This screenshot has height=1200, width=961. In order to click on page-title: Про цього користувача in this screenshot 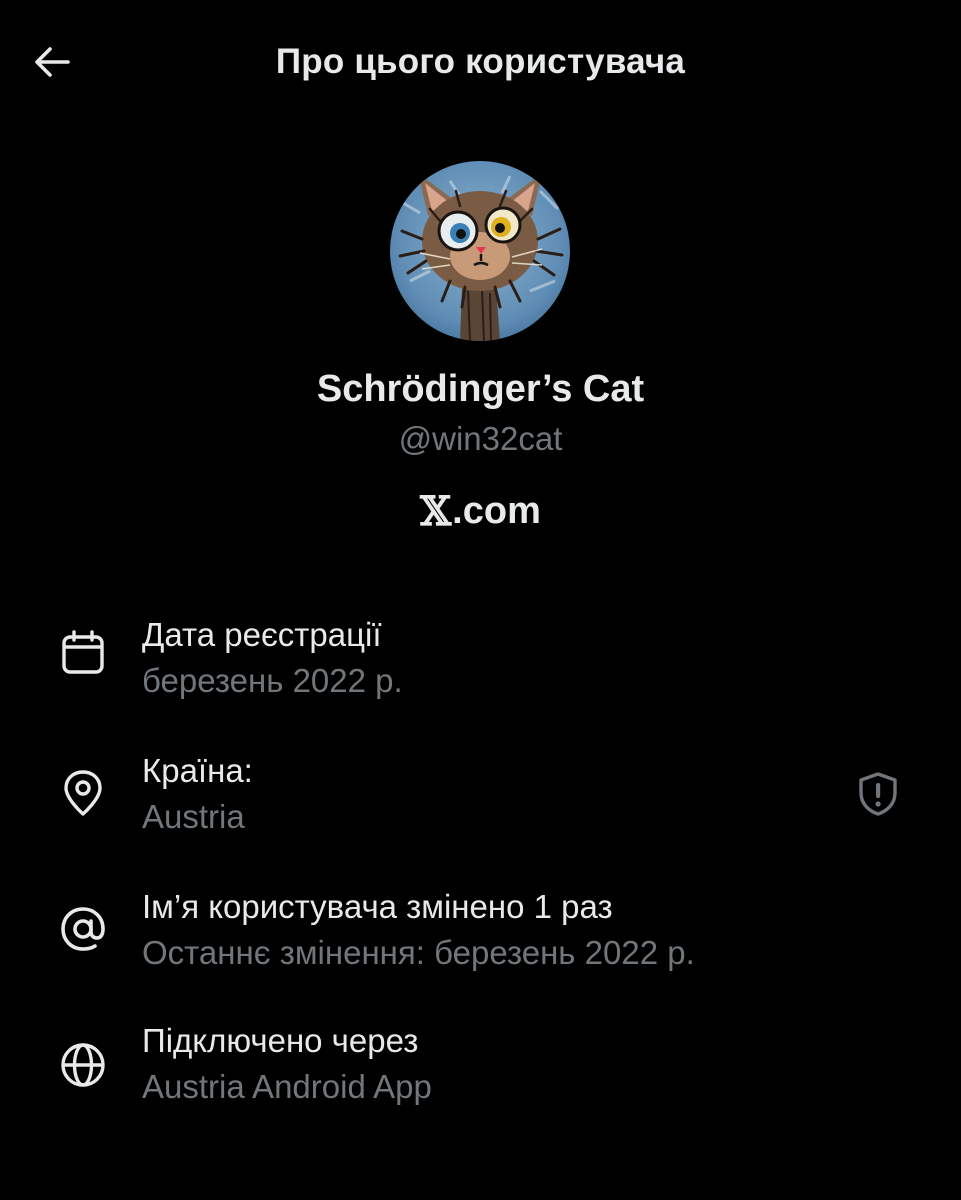, I will do `click(480, 61)`.